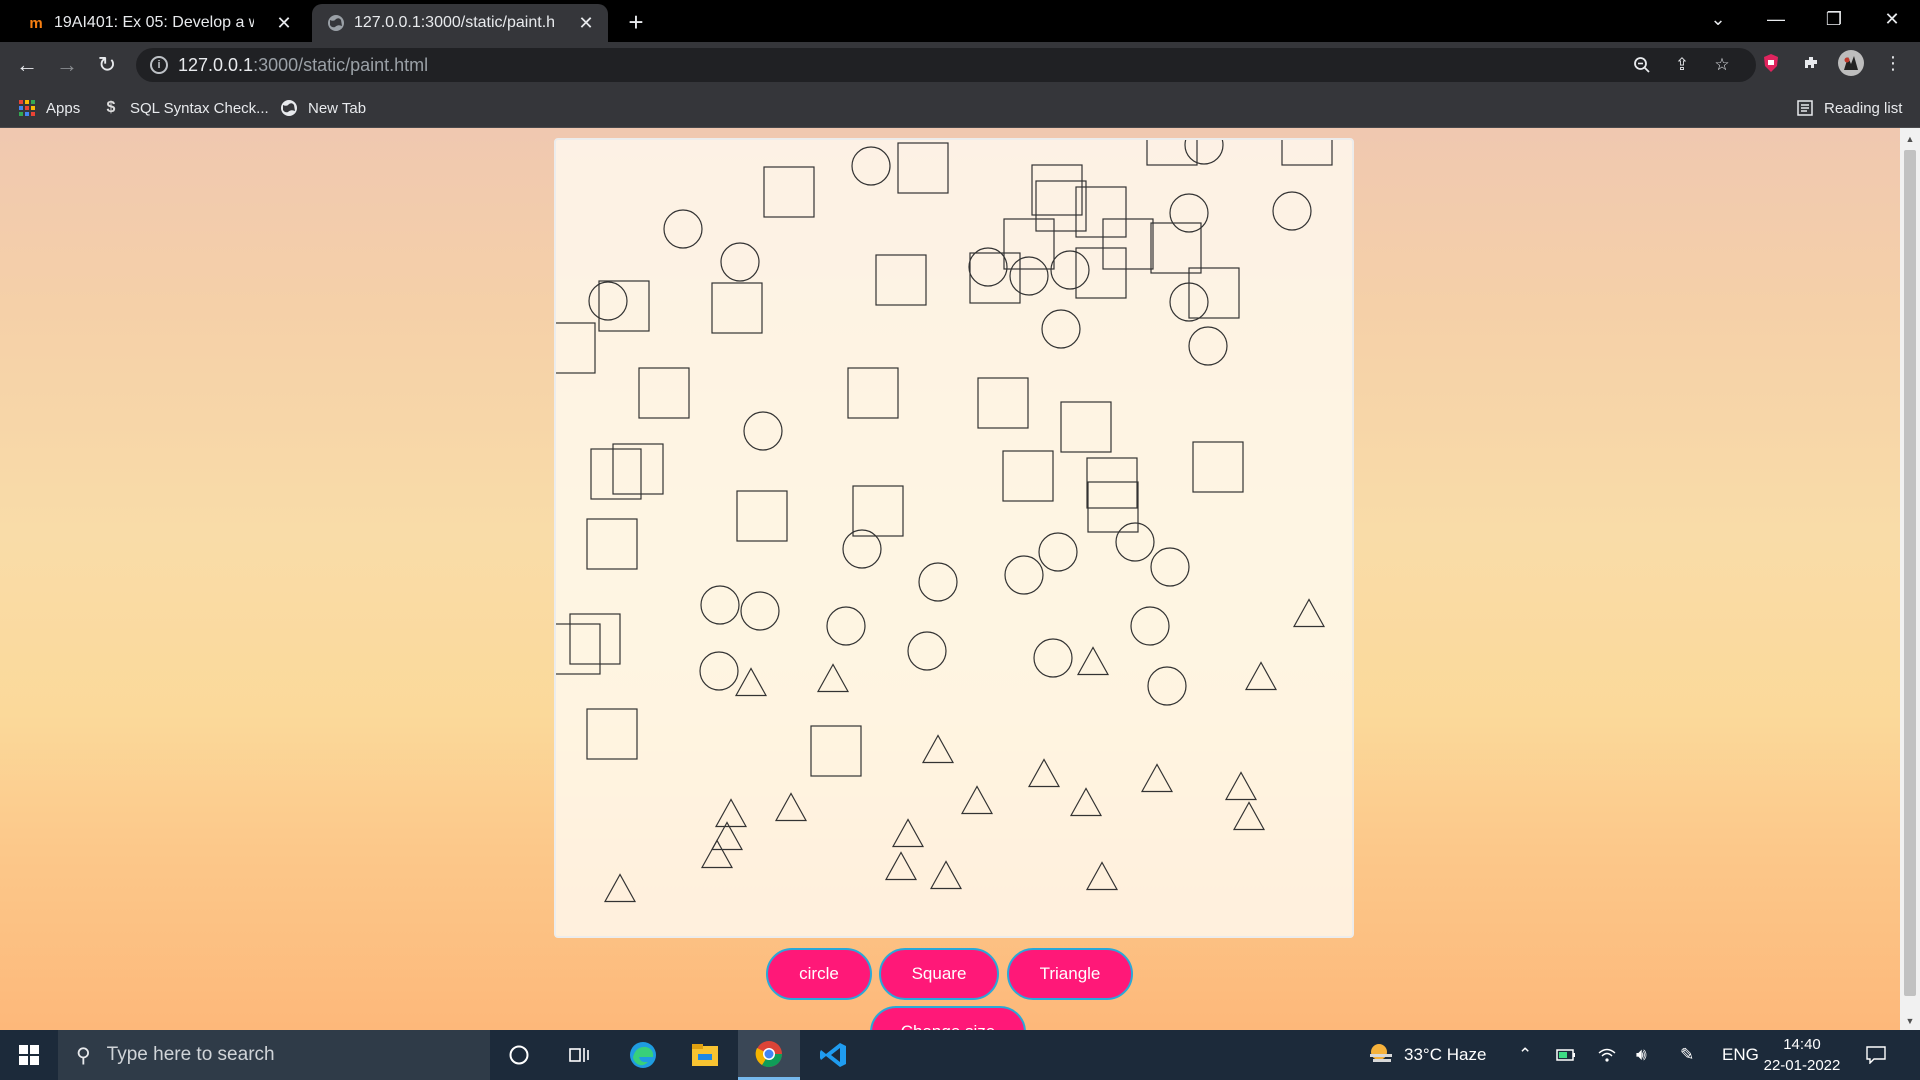 Image resolution: width=1920 pixels, height=1080 pixels. Describe the element at coordinates (1910, 1021) in the screenshot. I see `scroll-down-icon: ▼` at that location.